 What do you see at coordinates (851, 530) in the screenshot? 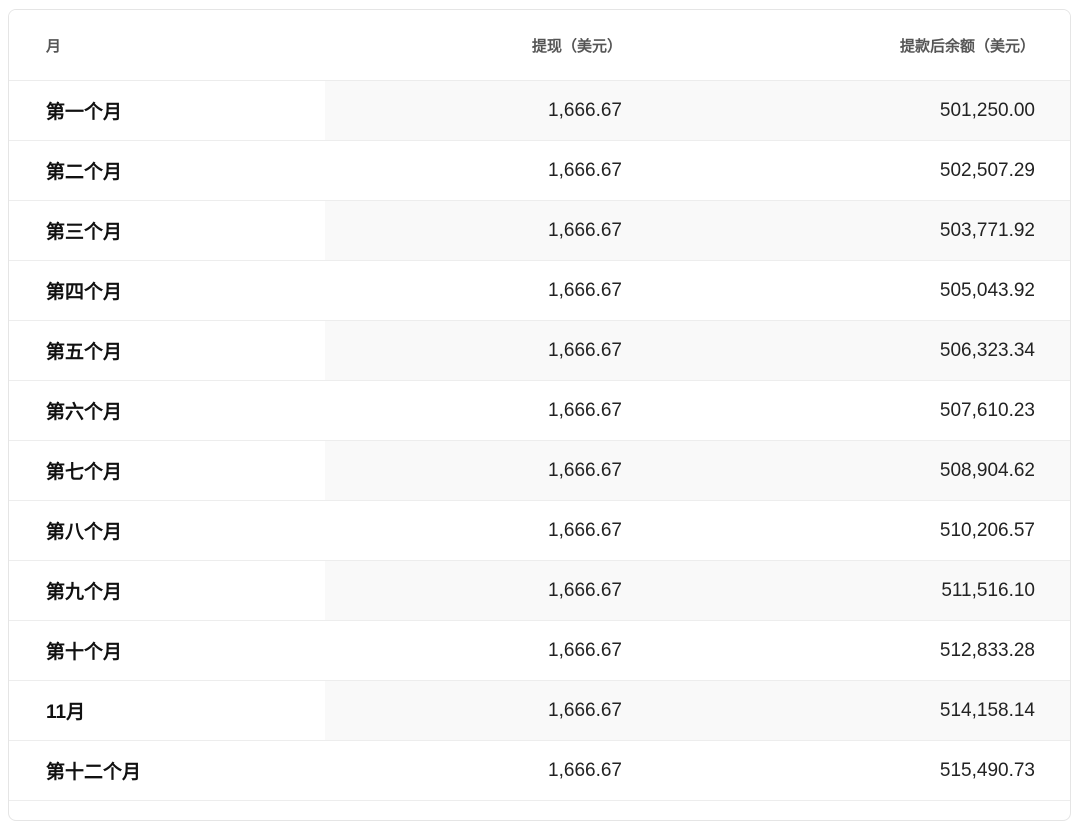
I see `balance-cell: 510,206.57` at bounding box center [851, 530].